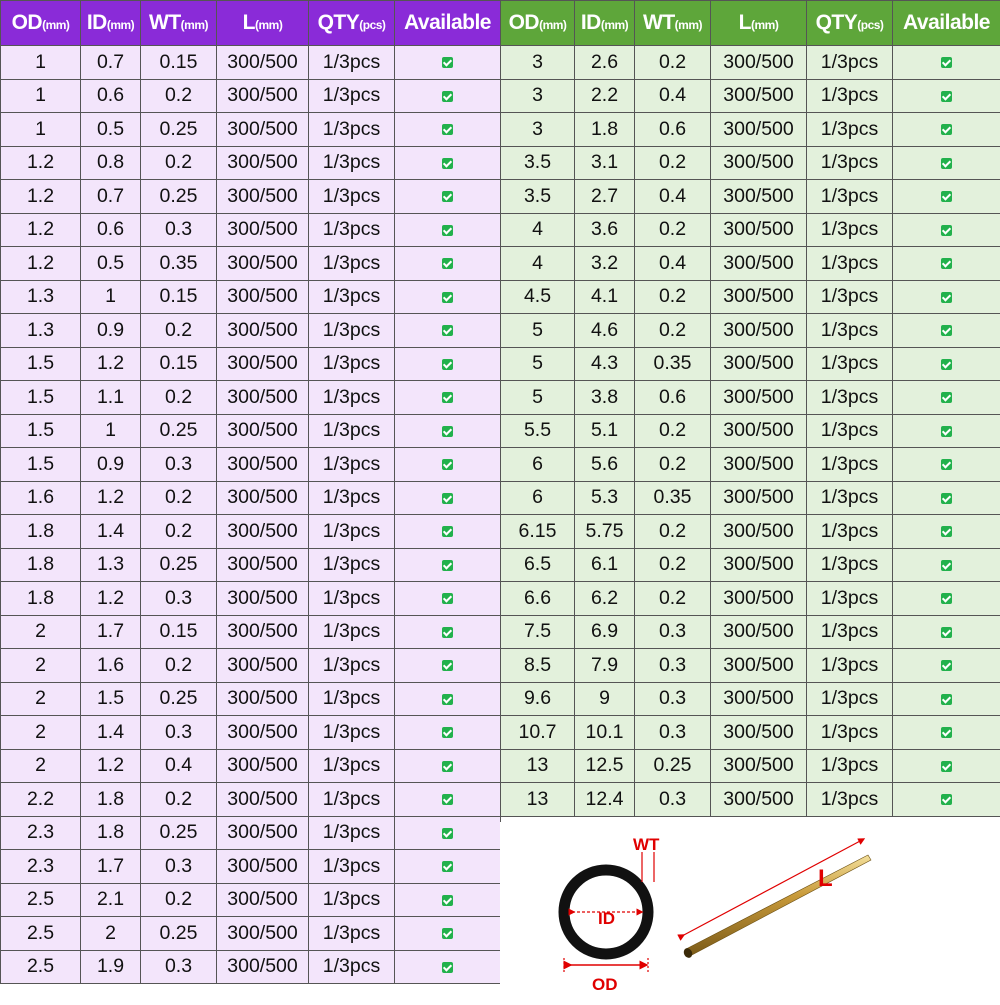  I want to click on table-row: 21.50.25300/5001/3pcs, so click(251, 699).